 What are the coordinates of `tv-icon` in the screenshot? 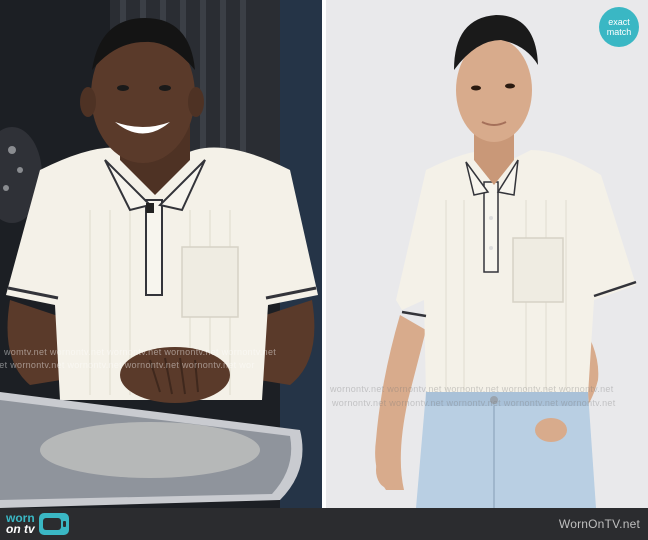 It's located at (53, 524).